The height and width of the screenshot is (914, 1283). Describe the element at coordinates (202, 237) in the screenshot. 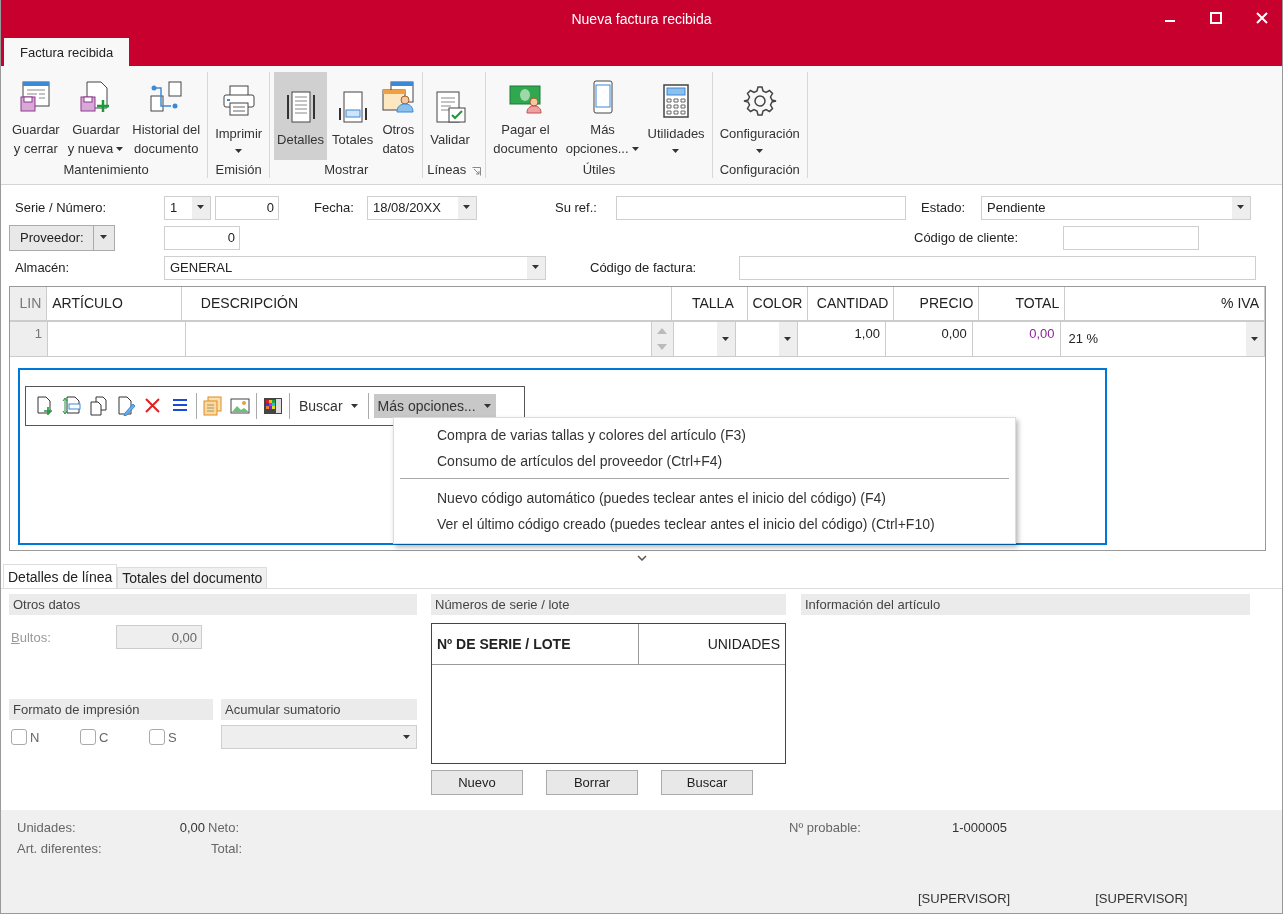

I see `supplier-field: 0` at that location.